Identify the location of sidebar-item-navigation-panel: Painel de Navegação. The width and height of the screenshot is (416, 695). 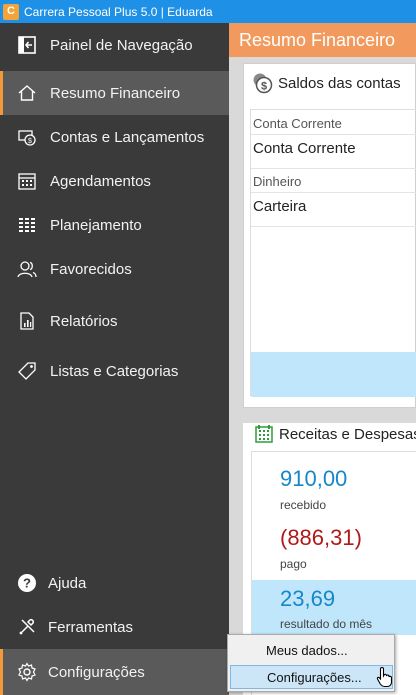
(114, 45).